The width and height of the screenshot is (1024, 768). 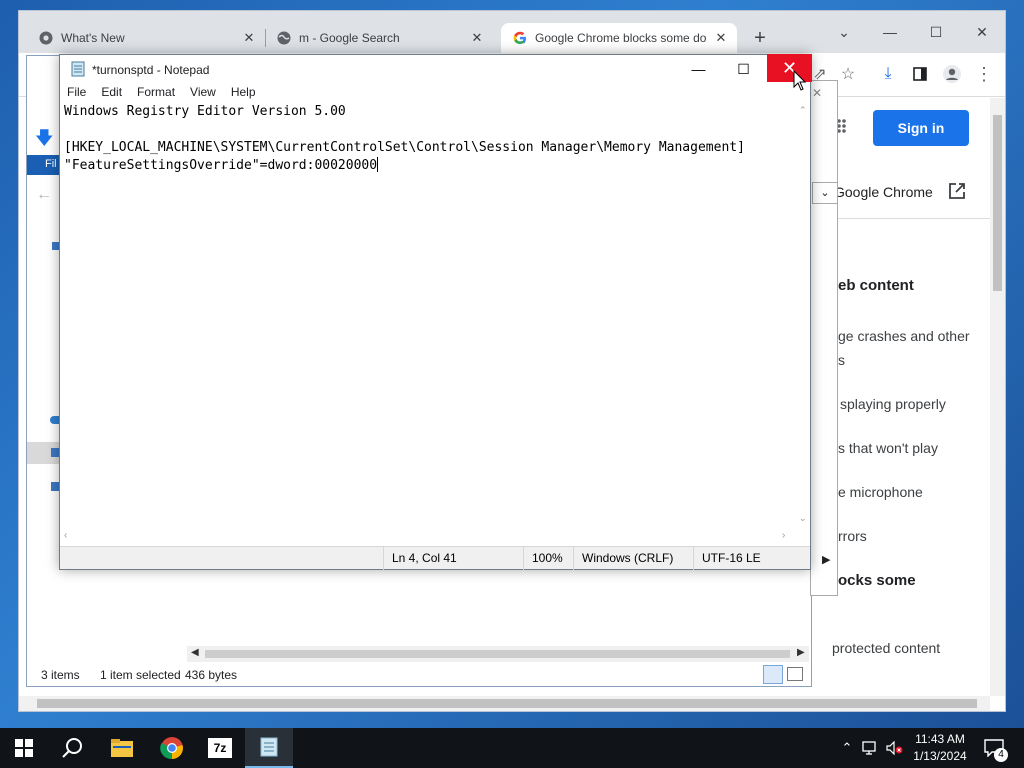 I want to click on notepad-horizontal-scrollbar: ‹ ›, so click(x=428, y=537).